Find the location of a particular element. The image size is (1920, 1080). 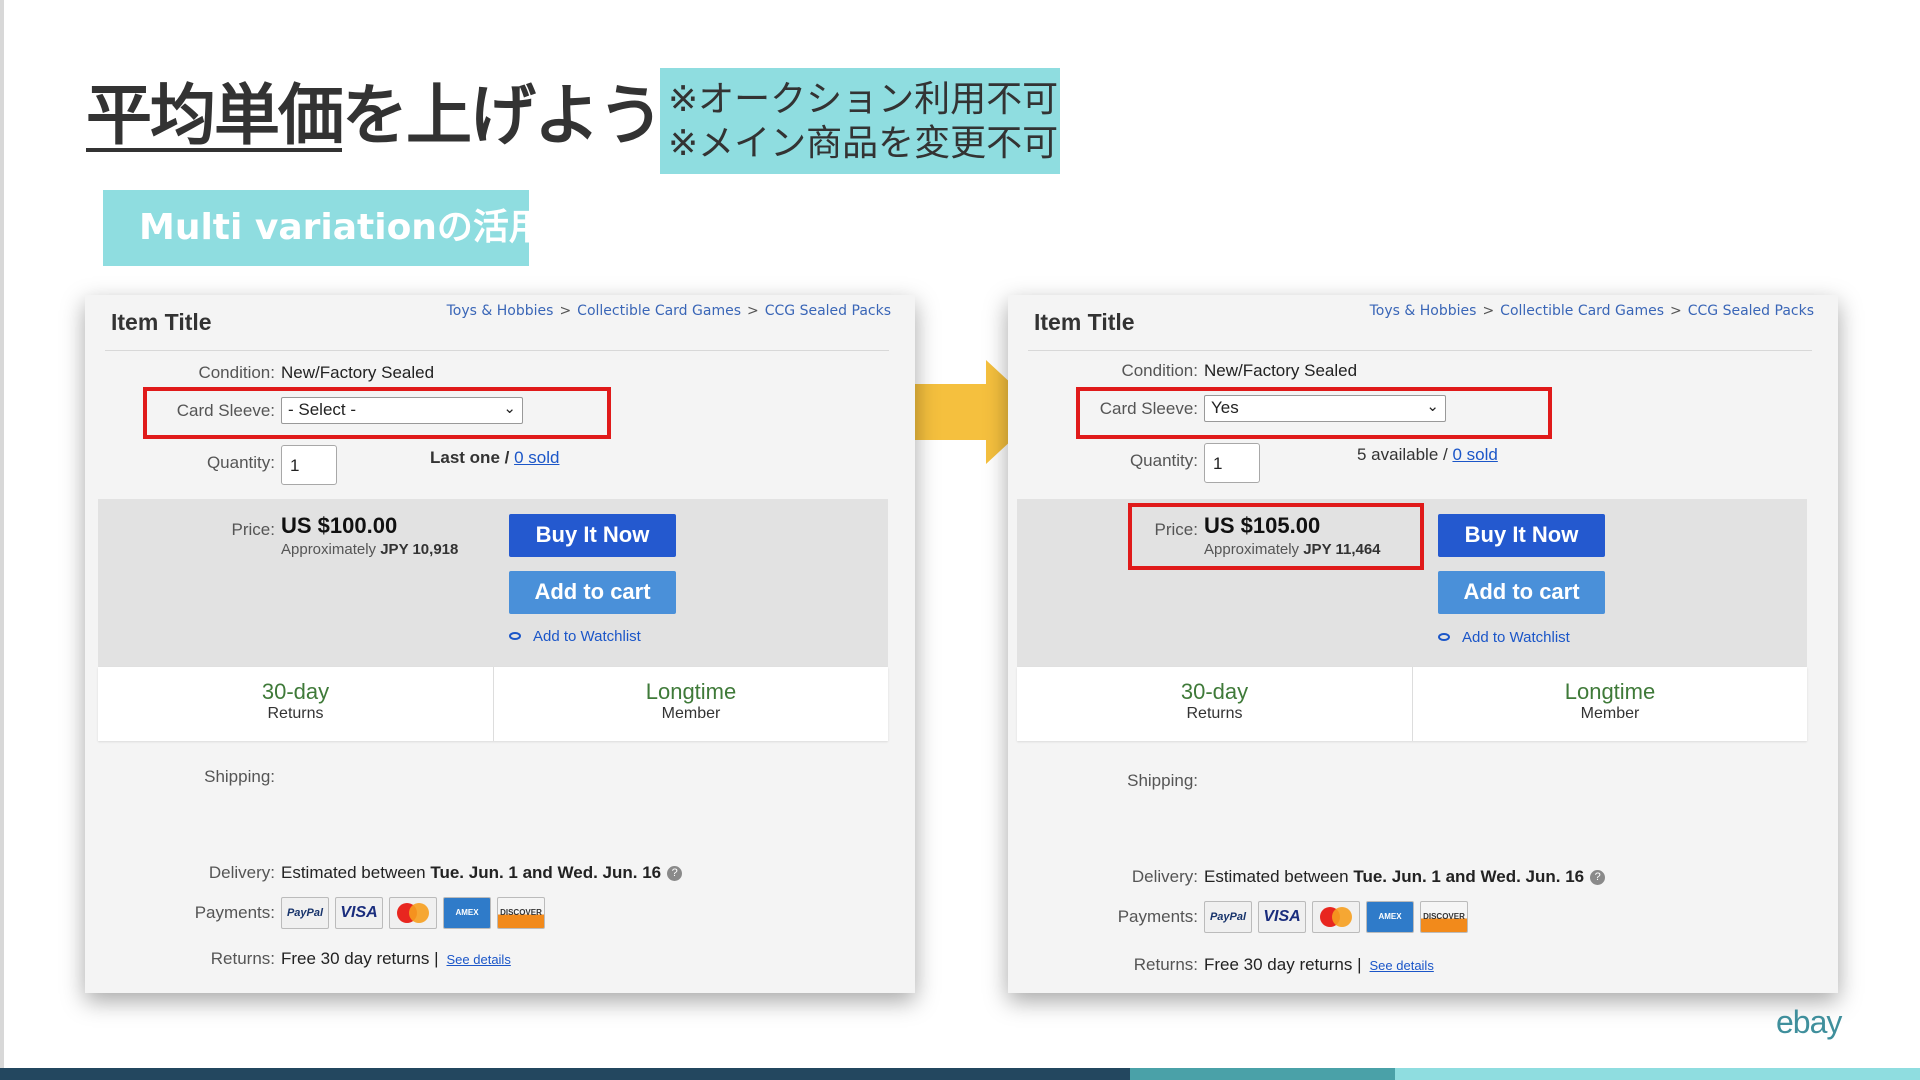

ebay-logo: ebay is located at coordinates (1809, 1022).